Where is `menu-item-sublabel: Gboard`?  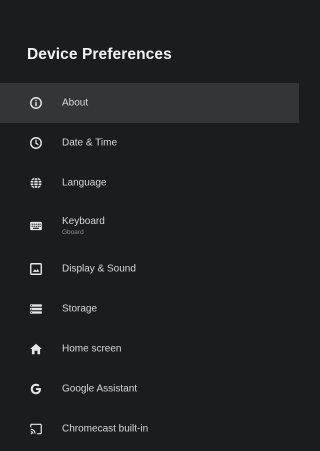 menu-item-sublabel: Gboard is located at coordinates (73, 232).